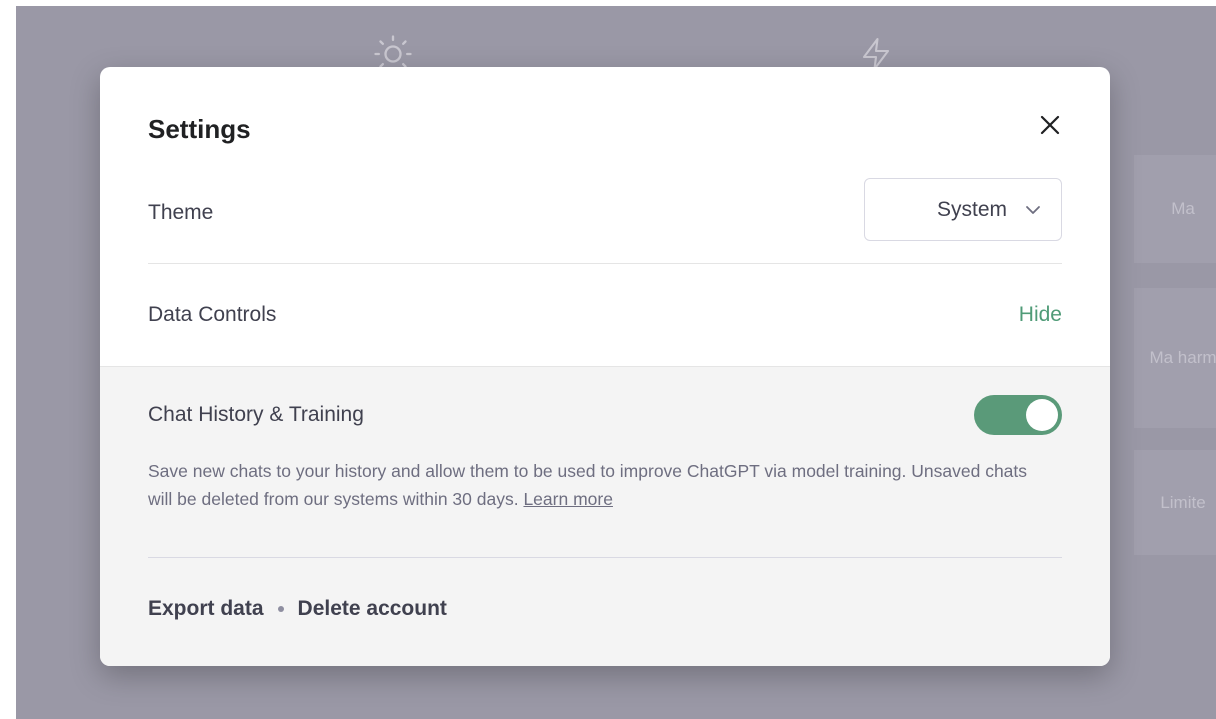 Image resolution: width=1216 pixels, height=719 pixels. I want to click on theme-select-value: System, so click(971, 209).